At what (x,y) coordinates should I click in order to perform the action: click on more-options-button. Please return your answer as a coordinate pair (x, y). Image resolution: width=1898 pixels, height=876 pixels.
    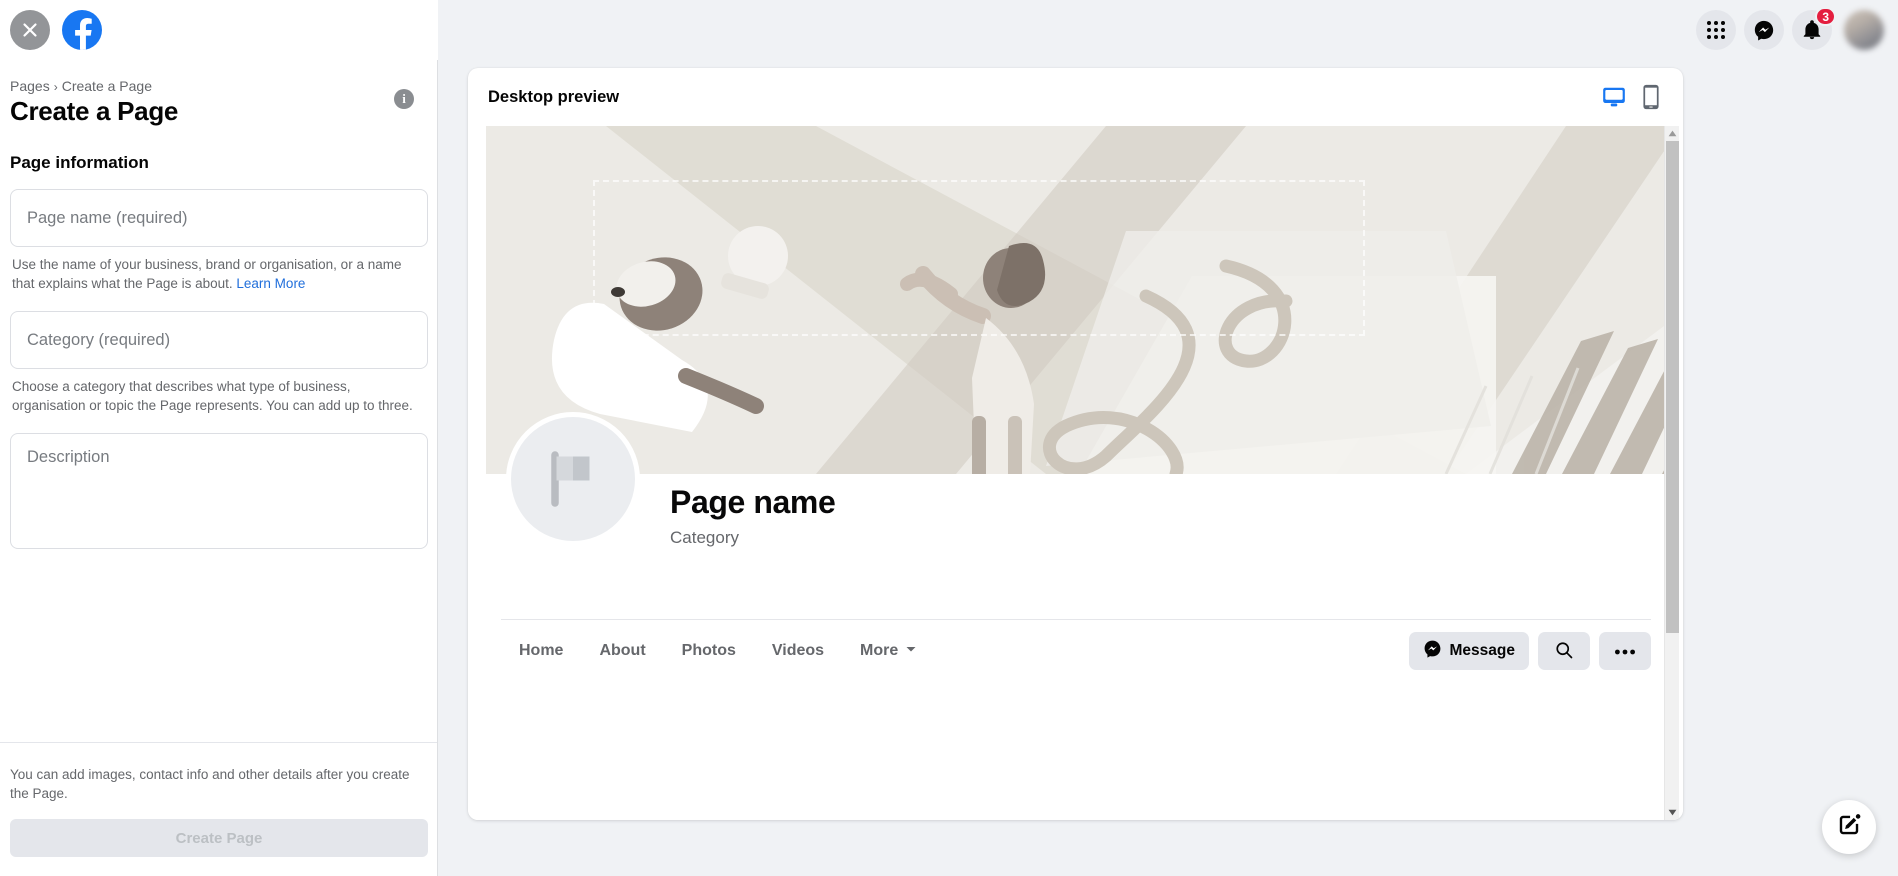
    Looking at the image, I should click on (1625, 651).